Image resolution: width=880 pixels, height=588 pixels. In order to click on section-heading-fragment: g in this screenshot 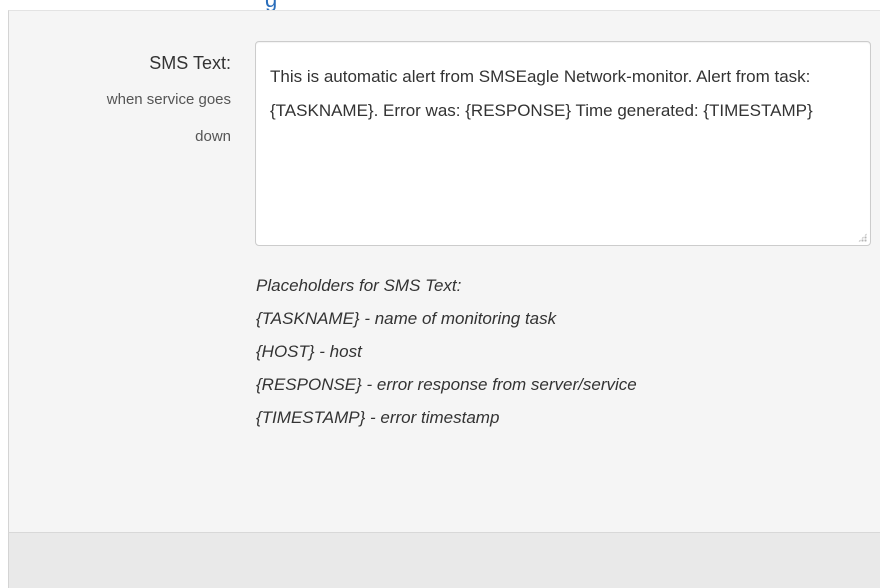, I will do `click(271, 5)`.